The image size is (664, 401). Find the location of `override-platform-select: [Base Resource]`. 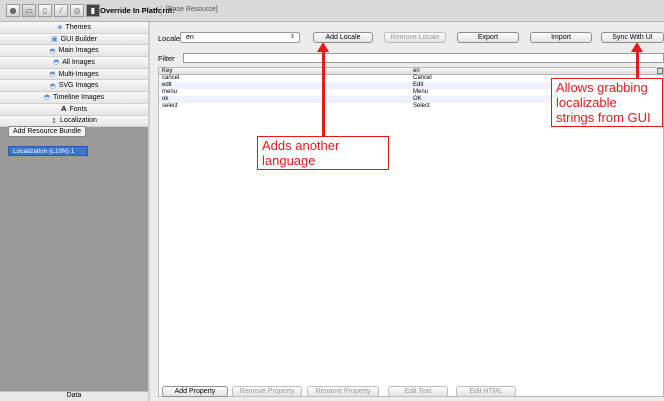

override-platform-select: [Base Resource] is located at coordinates (189, 11).